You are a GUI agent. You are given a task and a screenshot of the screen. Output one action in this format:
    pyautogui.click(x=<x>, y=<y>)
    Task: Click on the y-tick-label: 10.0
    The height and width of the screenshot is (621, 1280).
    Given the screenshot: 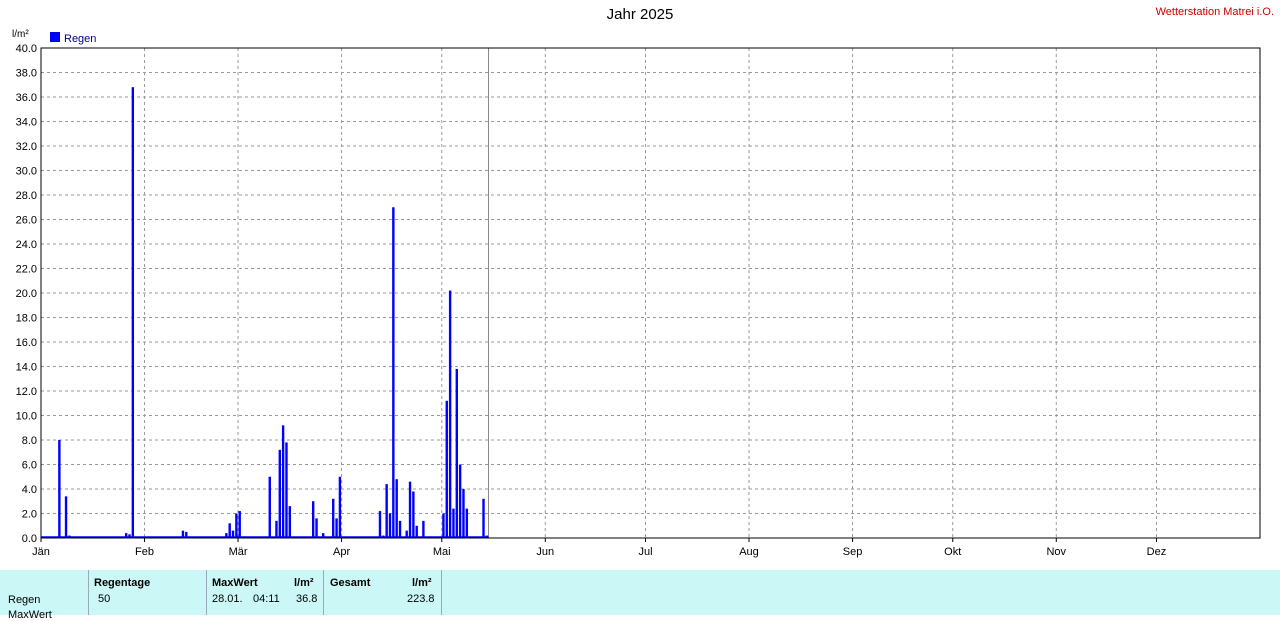 What is the action you would take?
    pyautogui.click(x=26, y=417)
    